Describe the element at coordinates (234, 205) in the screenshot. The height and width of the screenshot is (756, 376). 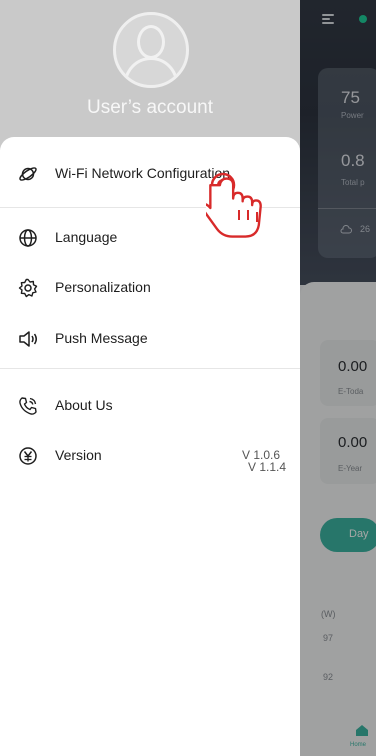
I see `hand-pointer-icon` at that location.